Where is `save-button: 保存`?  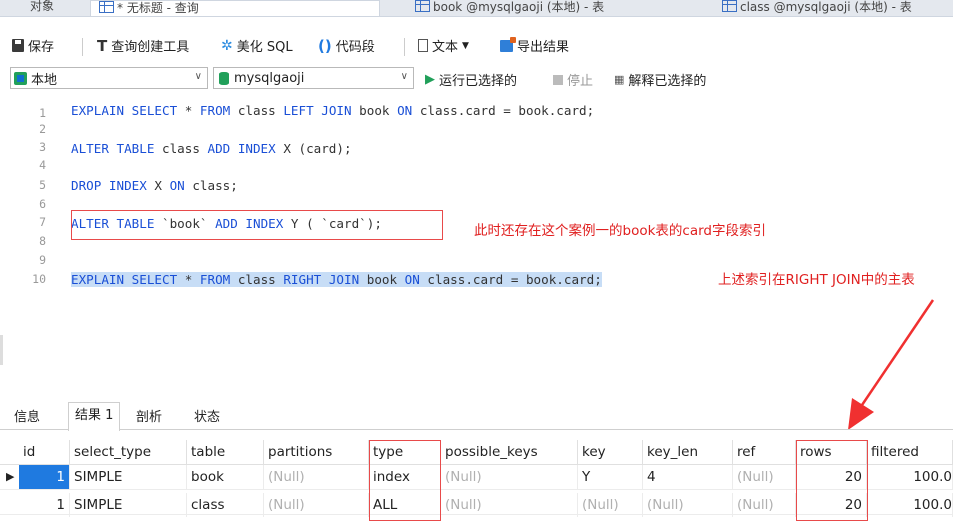
save-button: 保存 is located at coordinates (33, 45).